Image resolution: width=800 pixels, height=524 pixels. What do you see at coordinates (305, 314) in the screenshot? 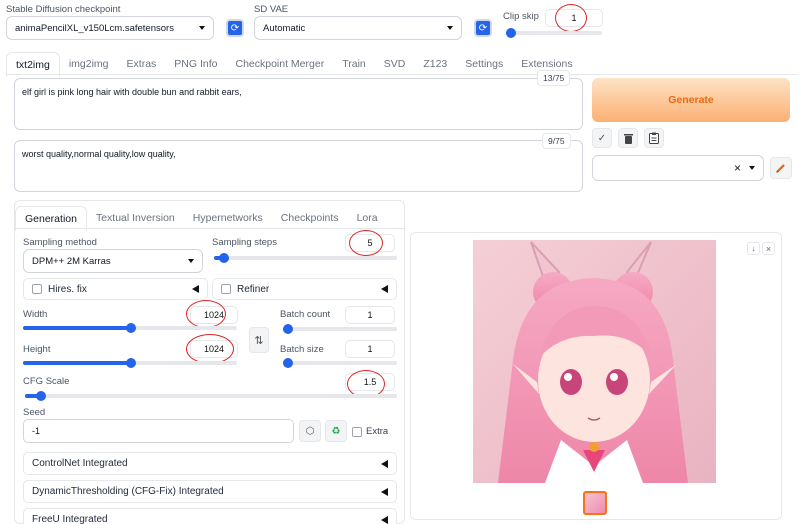
I see `batch-count-label: Batch count` at bounding box center [305, 314].